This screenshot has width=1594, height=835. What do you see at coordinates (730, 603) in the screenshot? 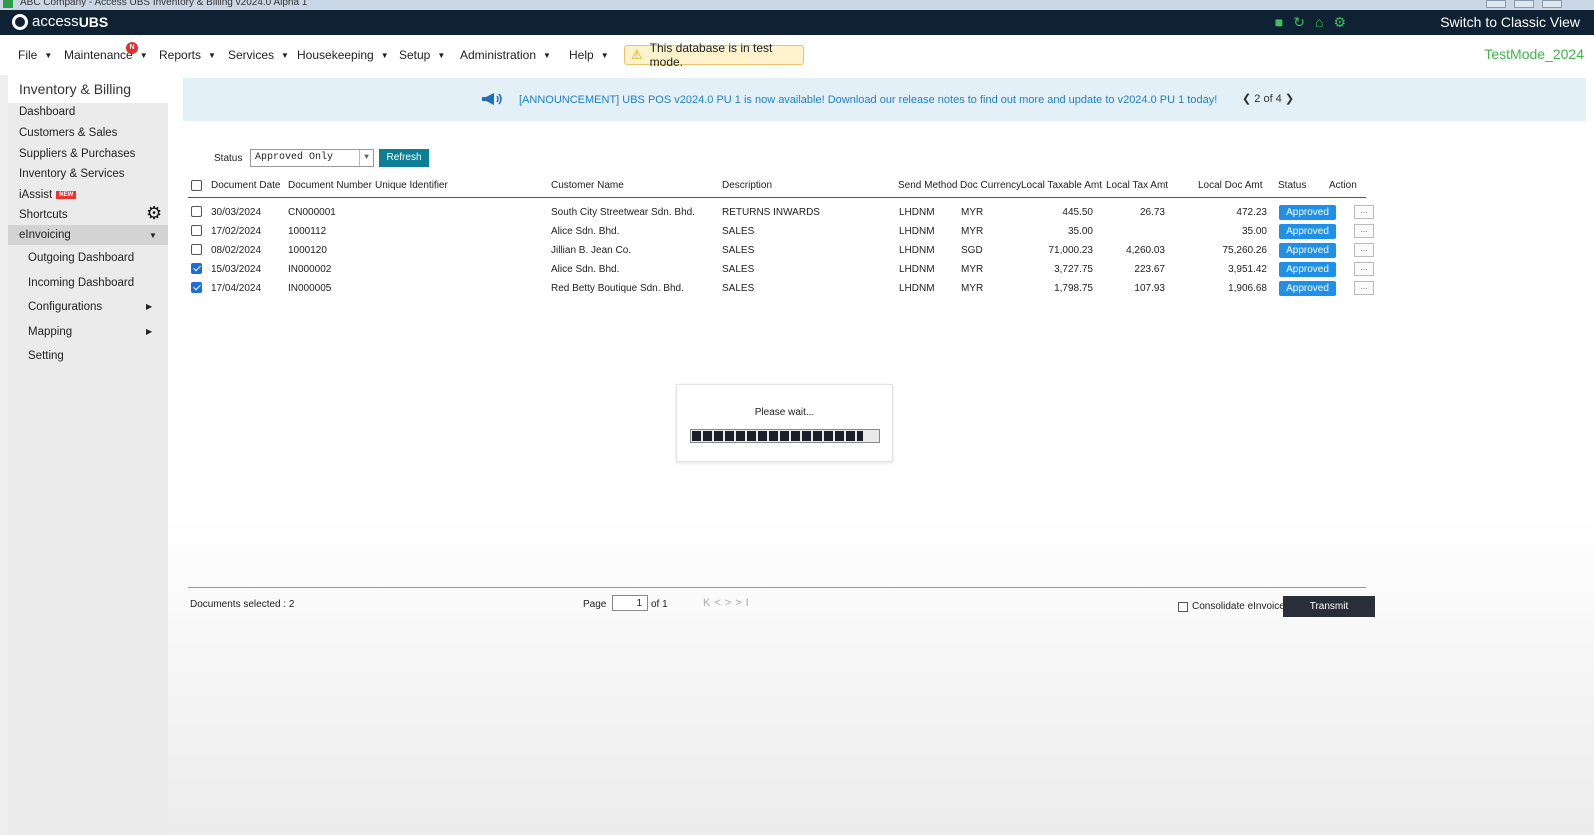
I see `next-page-icon: >` at bounding box center [730, 603].